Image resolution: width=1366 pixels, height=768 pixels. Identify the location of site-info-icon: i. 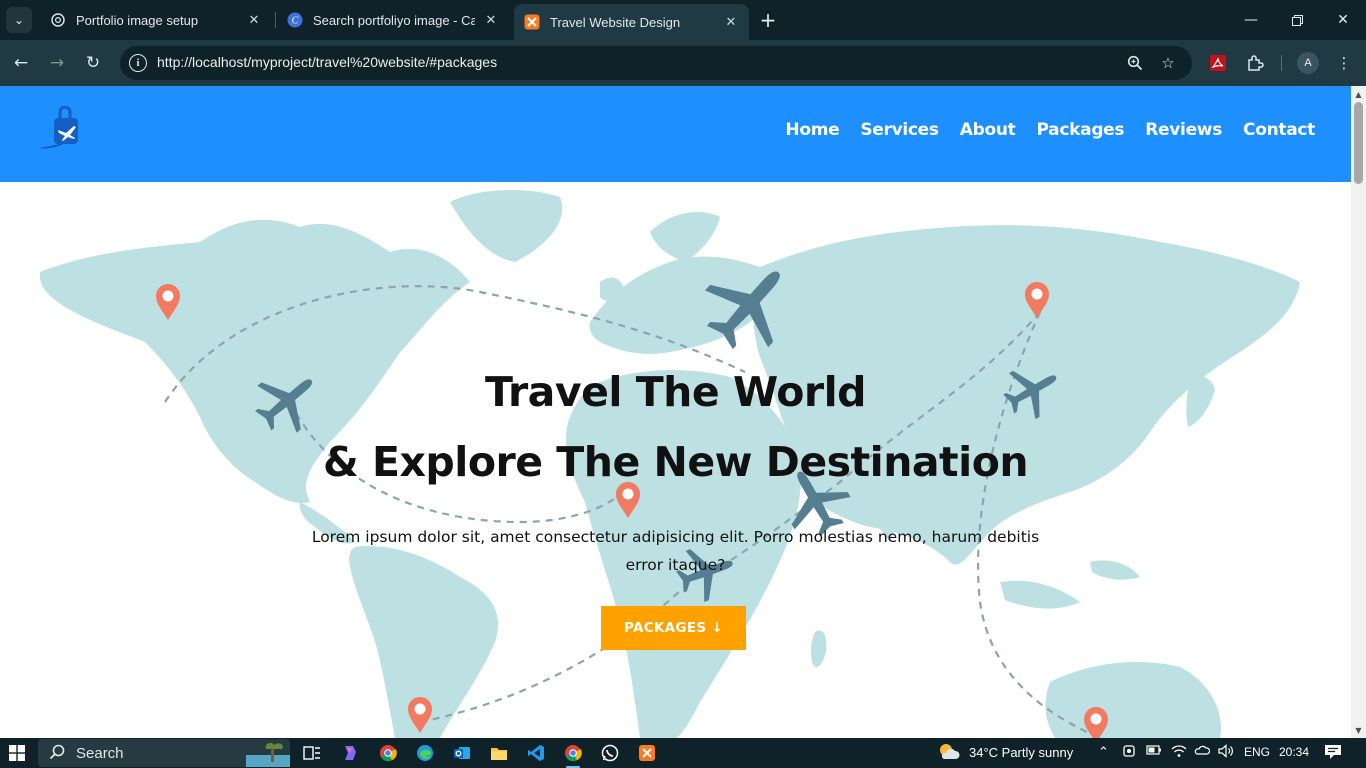
(138, 63).